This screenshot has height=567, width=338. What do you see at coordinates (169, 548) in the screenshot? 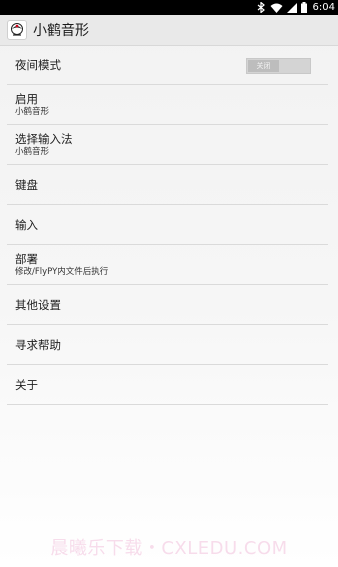
I see `watermark: 晨曦乐下载・CXLEDU.COM` at bounding box center [169, 548].